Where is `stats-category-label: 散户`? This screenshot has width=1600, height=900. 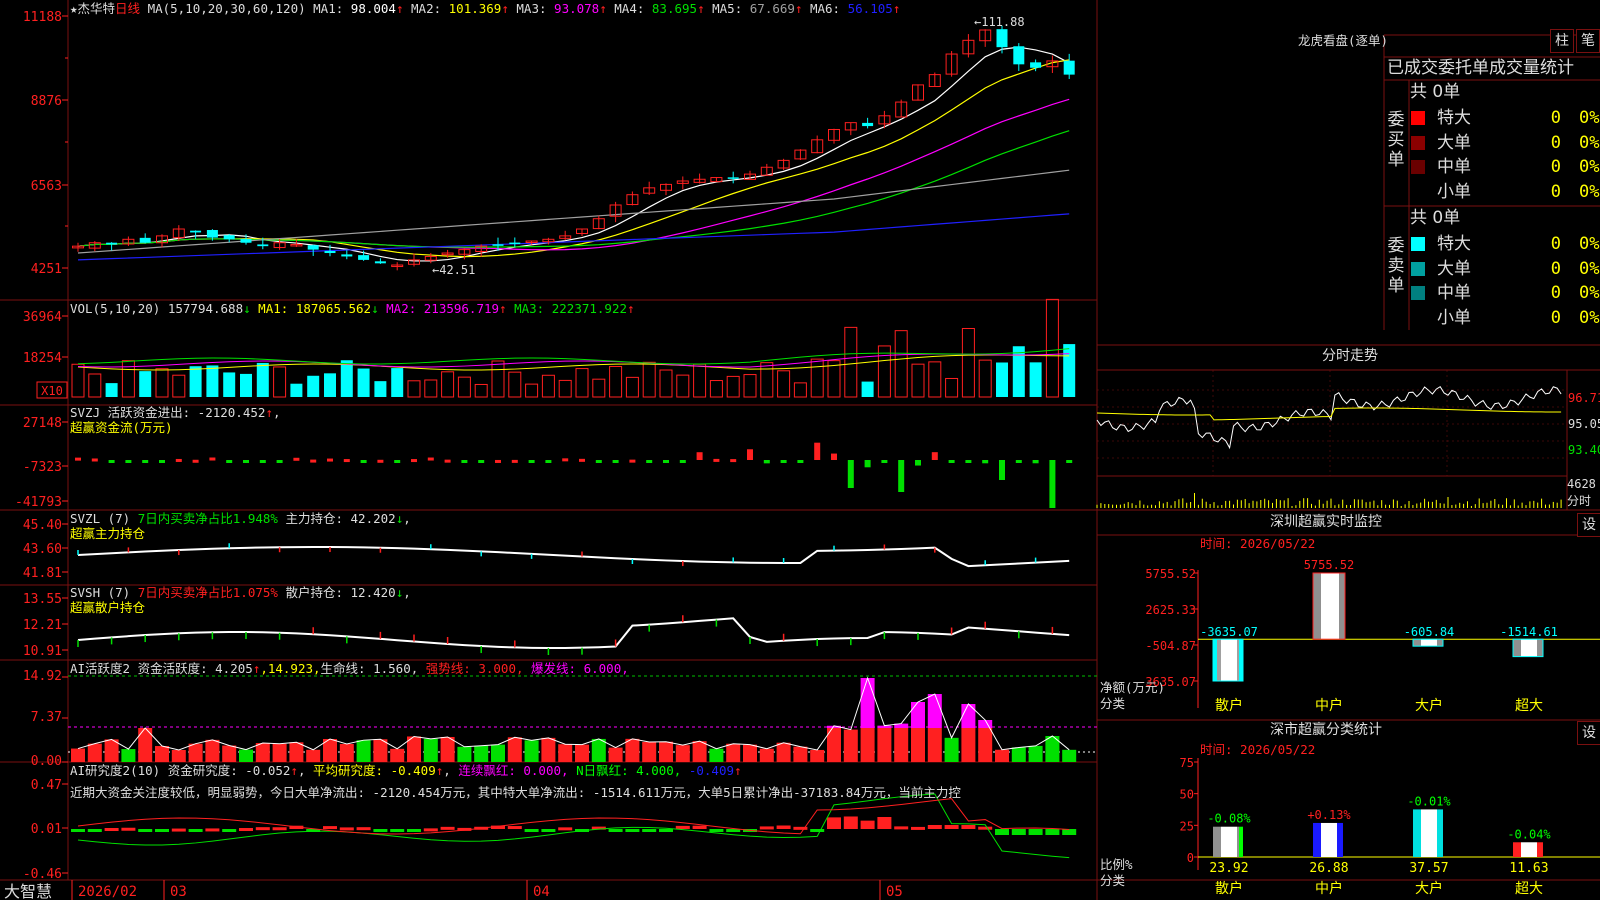 stats-category-label: 散户 is located at coordinates (1229, 888).